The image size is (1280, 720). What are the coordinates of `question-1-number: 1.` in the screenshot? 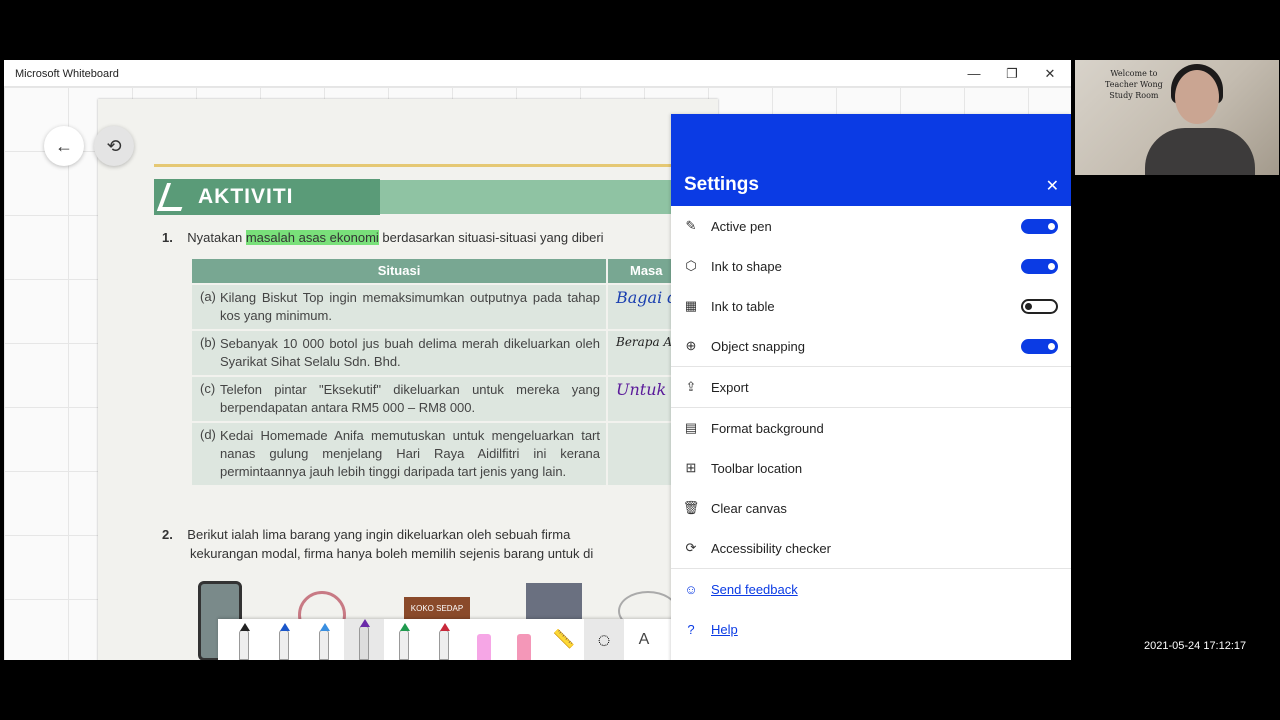 It's located at (167, 237).